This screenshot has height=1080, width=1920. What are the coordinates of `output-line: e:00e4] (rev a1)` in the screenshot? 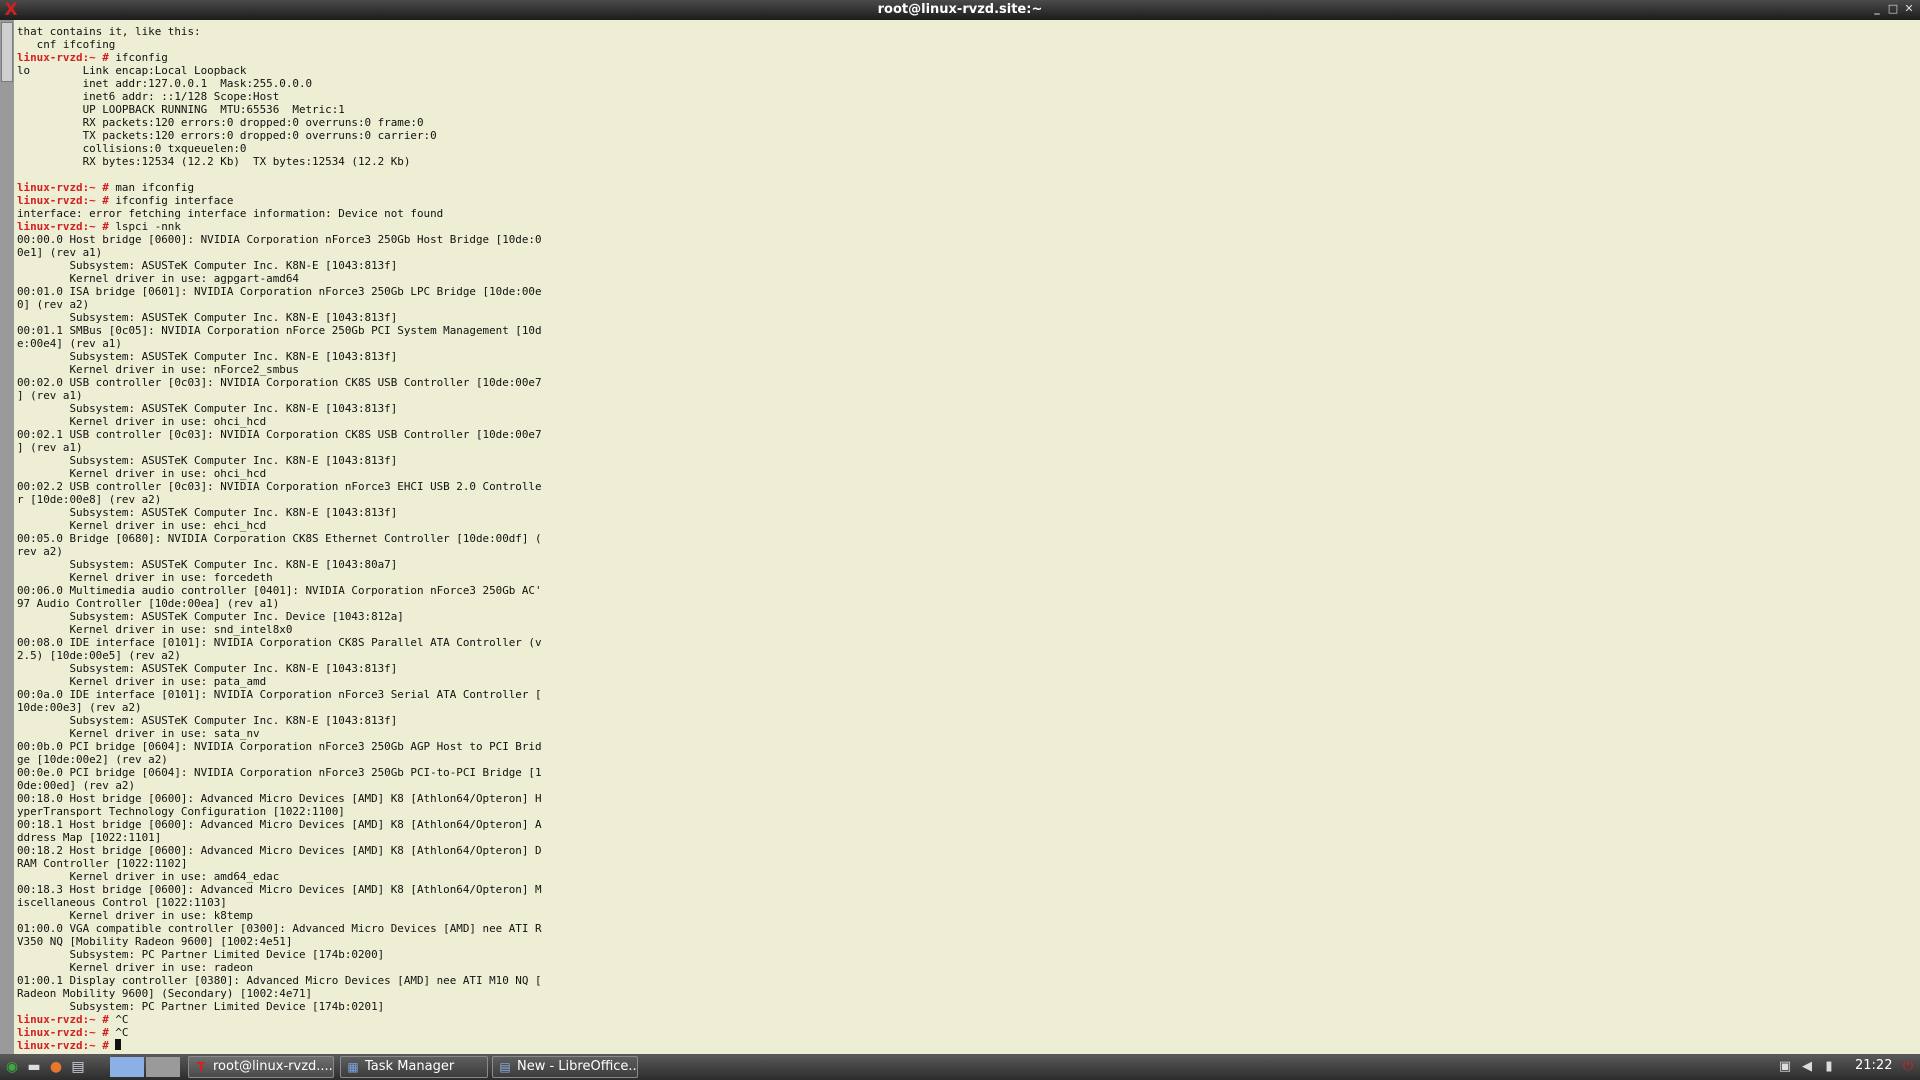 It's located at (962, 343).